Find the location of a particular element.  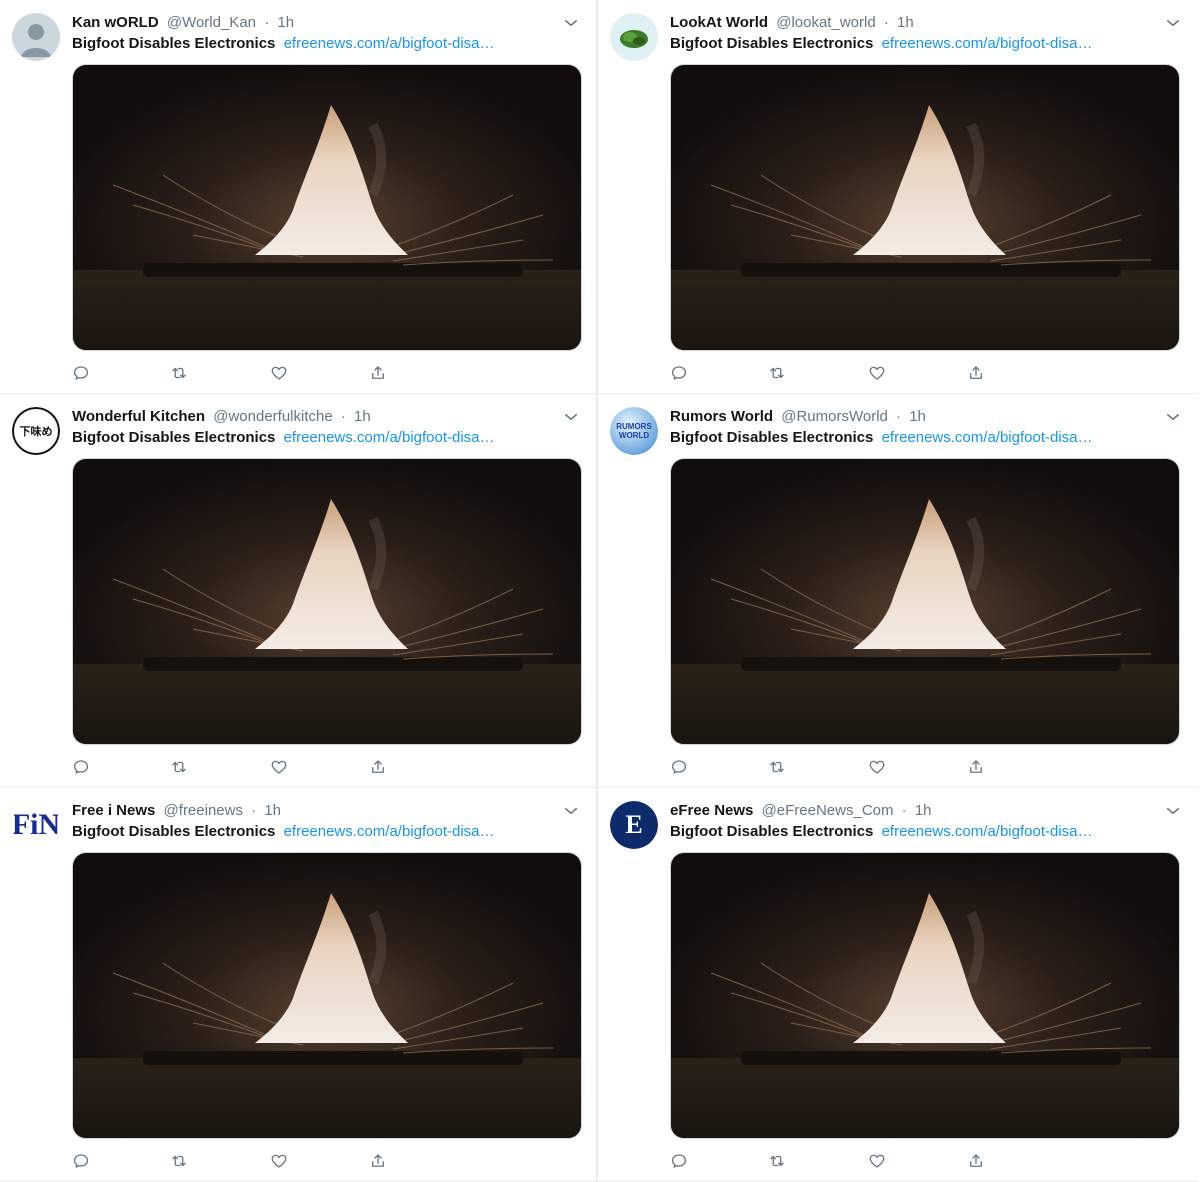

user-handle: @wonderfulkitche is located at coordinates (272, 416).